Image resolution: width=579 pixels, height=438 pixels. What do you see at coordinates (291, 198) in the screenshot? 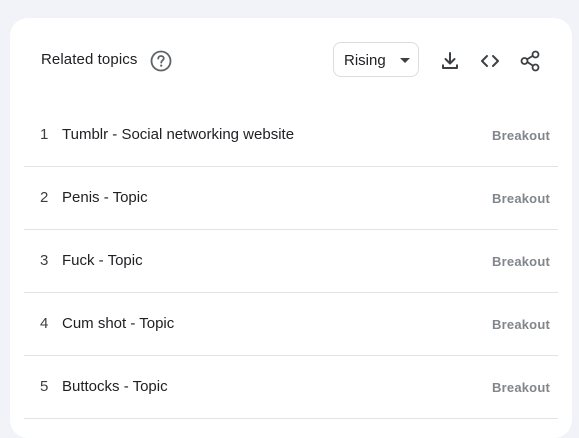
I see `list-item: 2 Penis - Topic Breakout` at bounding box center [291, 198].